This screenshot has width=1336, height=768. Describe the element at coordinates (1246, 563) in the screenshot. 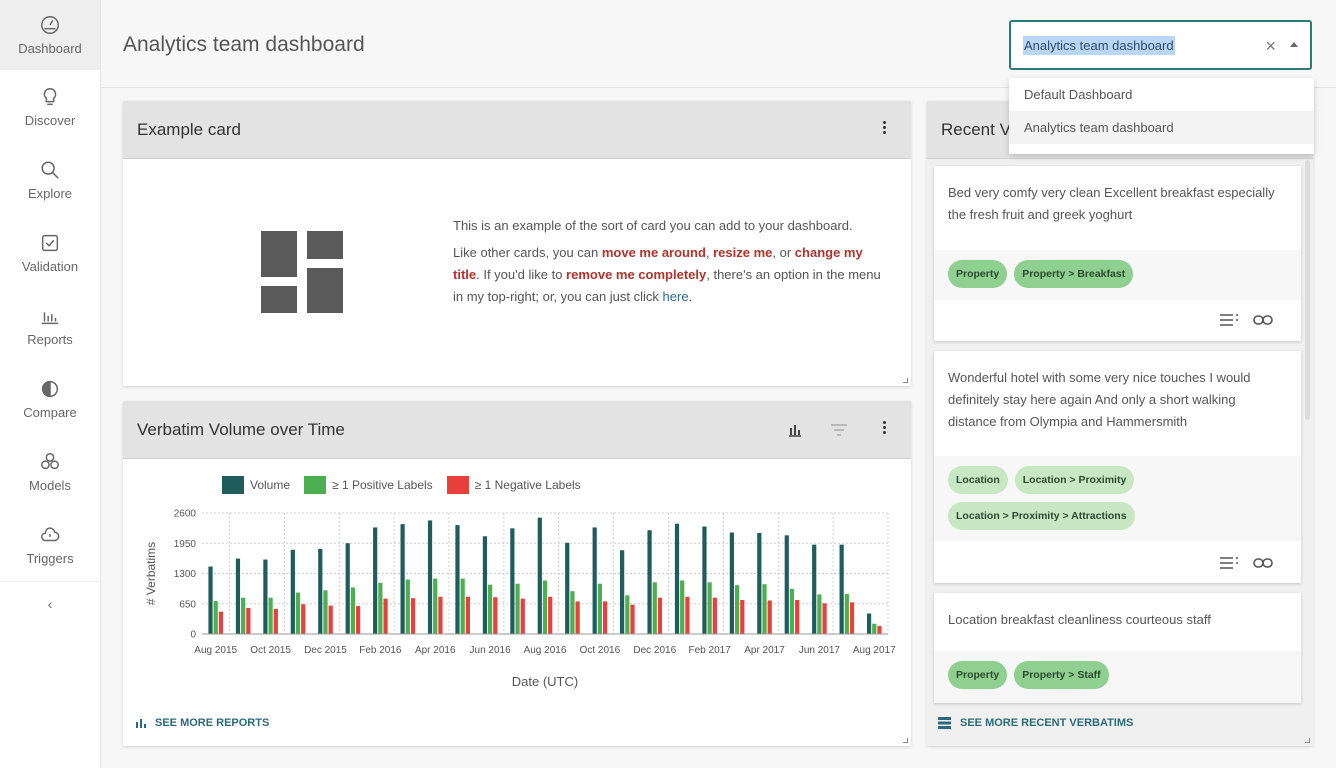

I see `verbatim-actions` at that location.